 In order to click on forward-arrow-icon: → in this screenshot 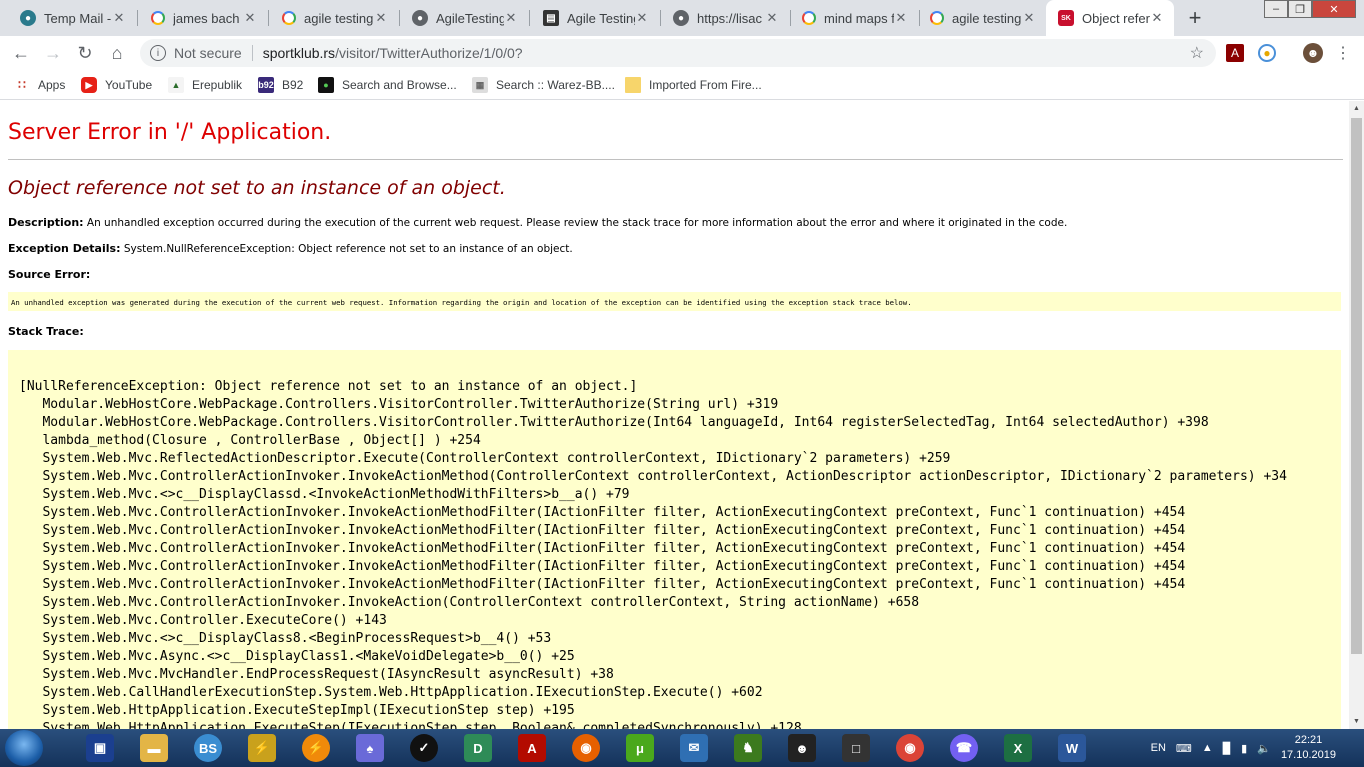, I will do `click(53, 53)`.